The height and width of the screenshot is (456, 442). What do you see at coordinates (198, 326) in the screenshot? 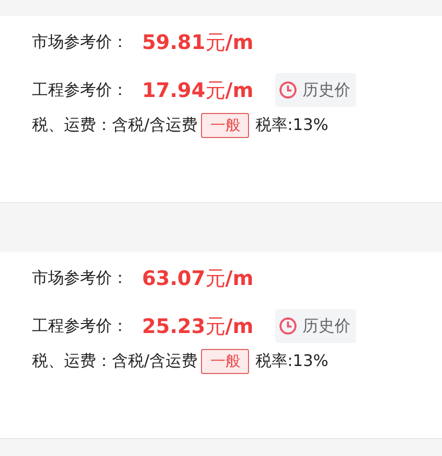
I see `project-price: 25.23元/m` at bounding box center [198, 326].